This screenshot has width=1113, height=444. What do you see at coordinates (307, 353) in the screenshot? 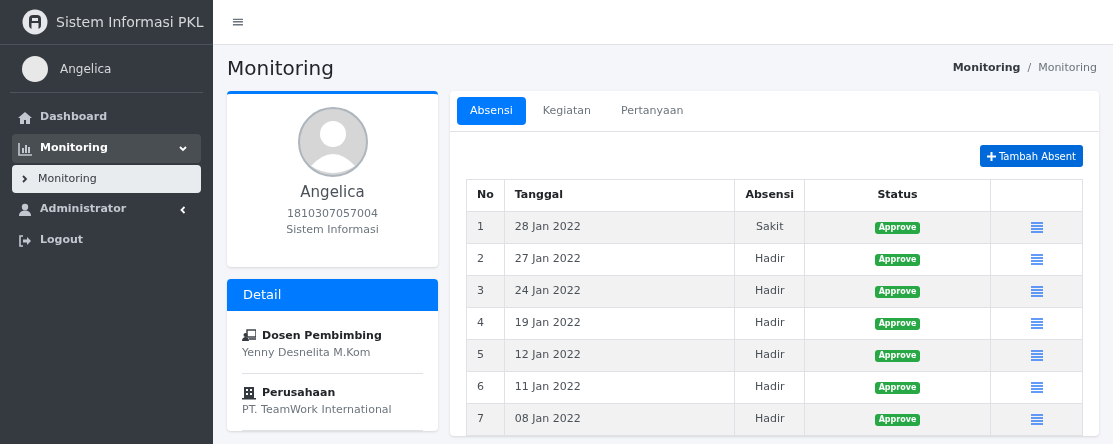
I see `detail-value: Yenny Desnelita M.Kom` at bounding box center [307, 353].